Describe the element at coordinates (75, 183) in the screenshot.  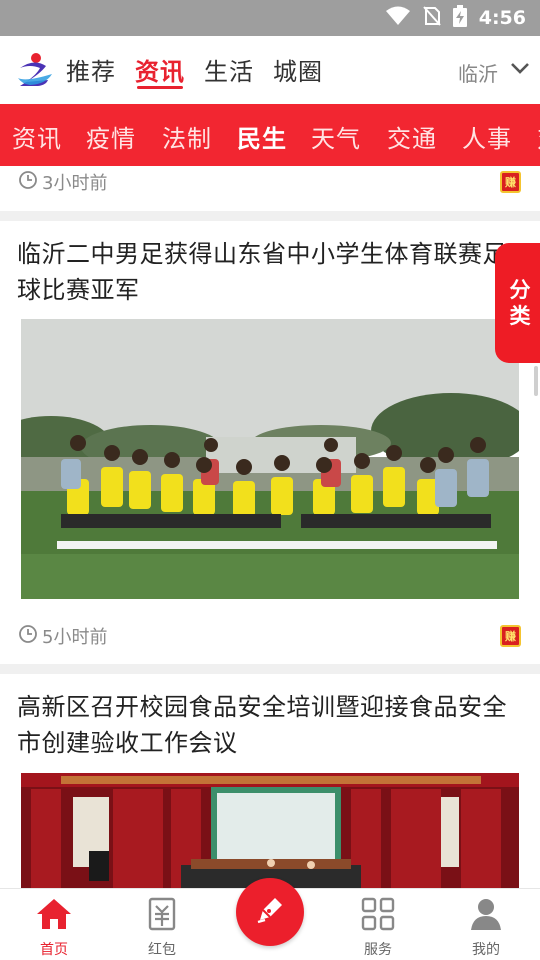
I see `article-time: 3小时前` at that location.